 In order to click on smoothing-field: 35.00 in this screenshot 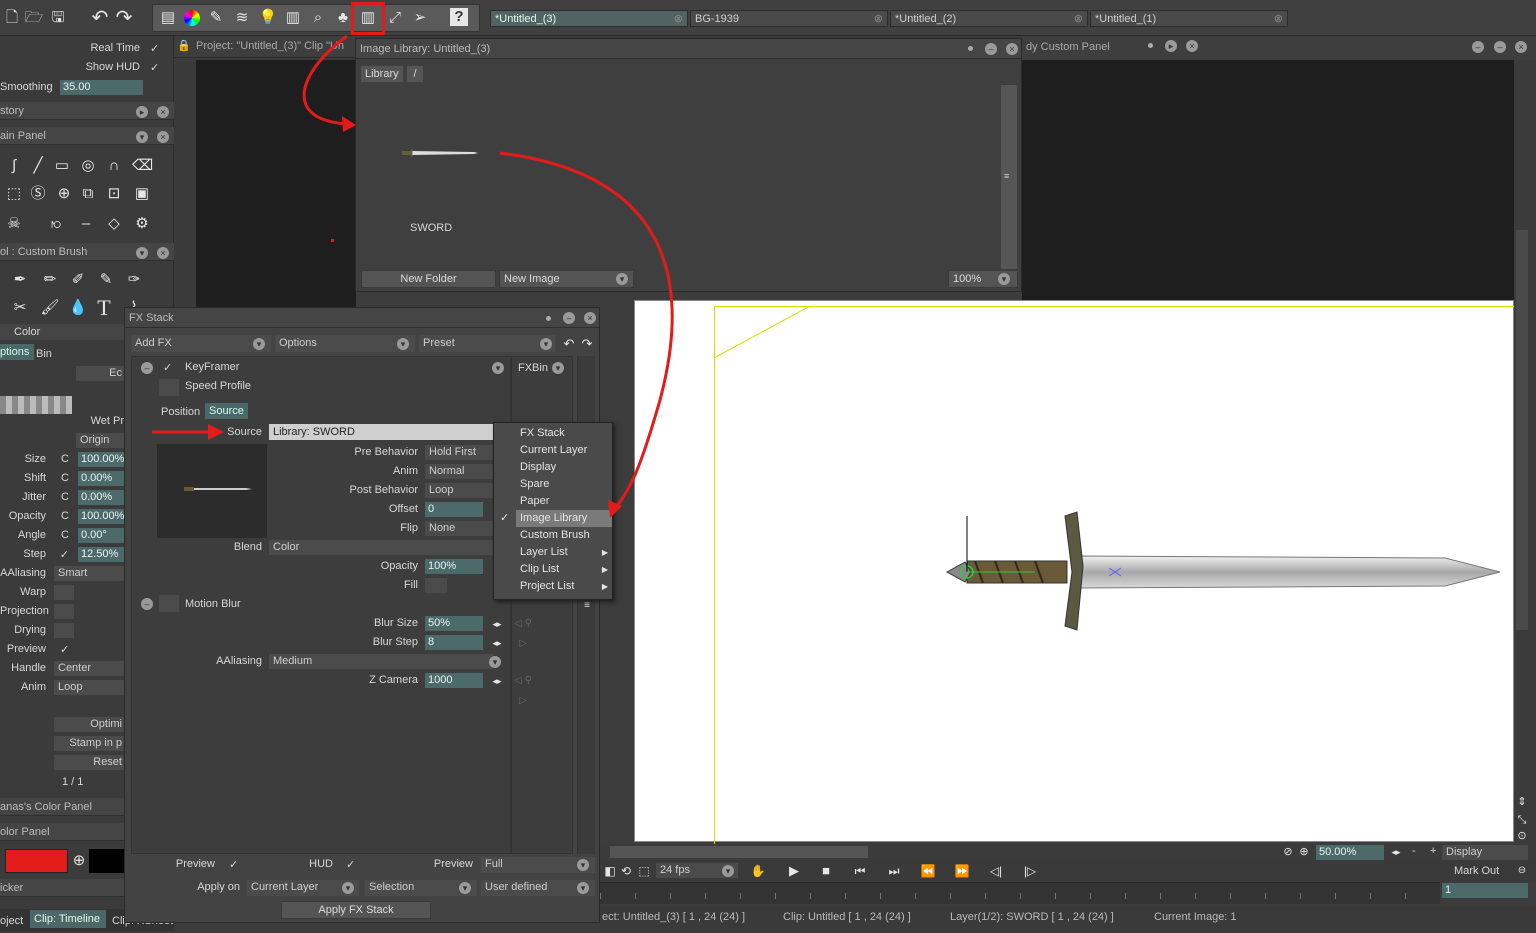, I will do `click(101, 87)`.